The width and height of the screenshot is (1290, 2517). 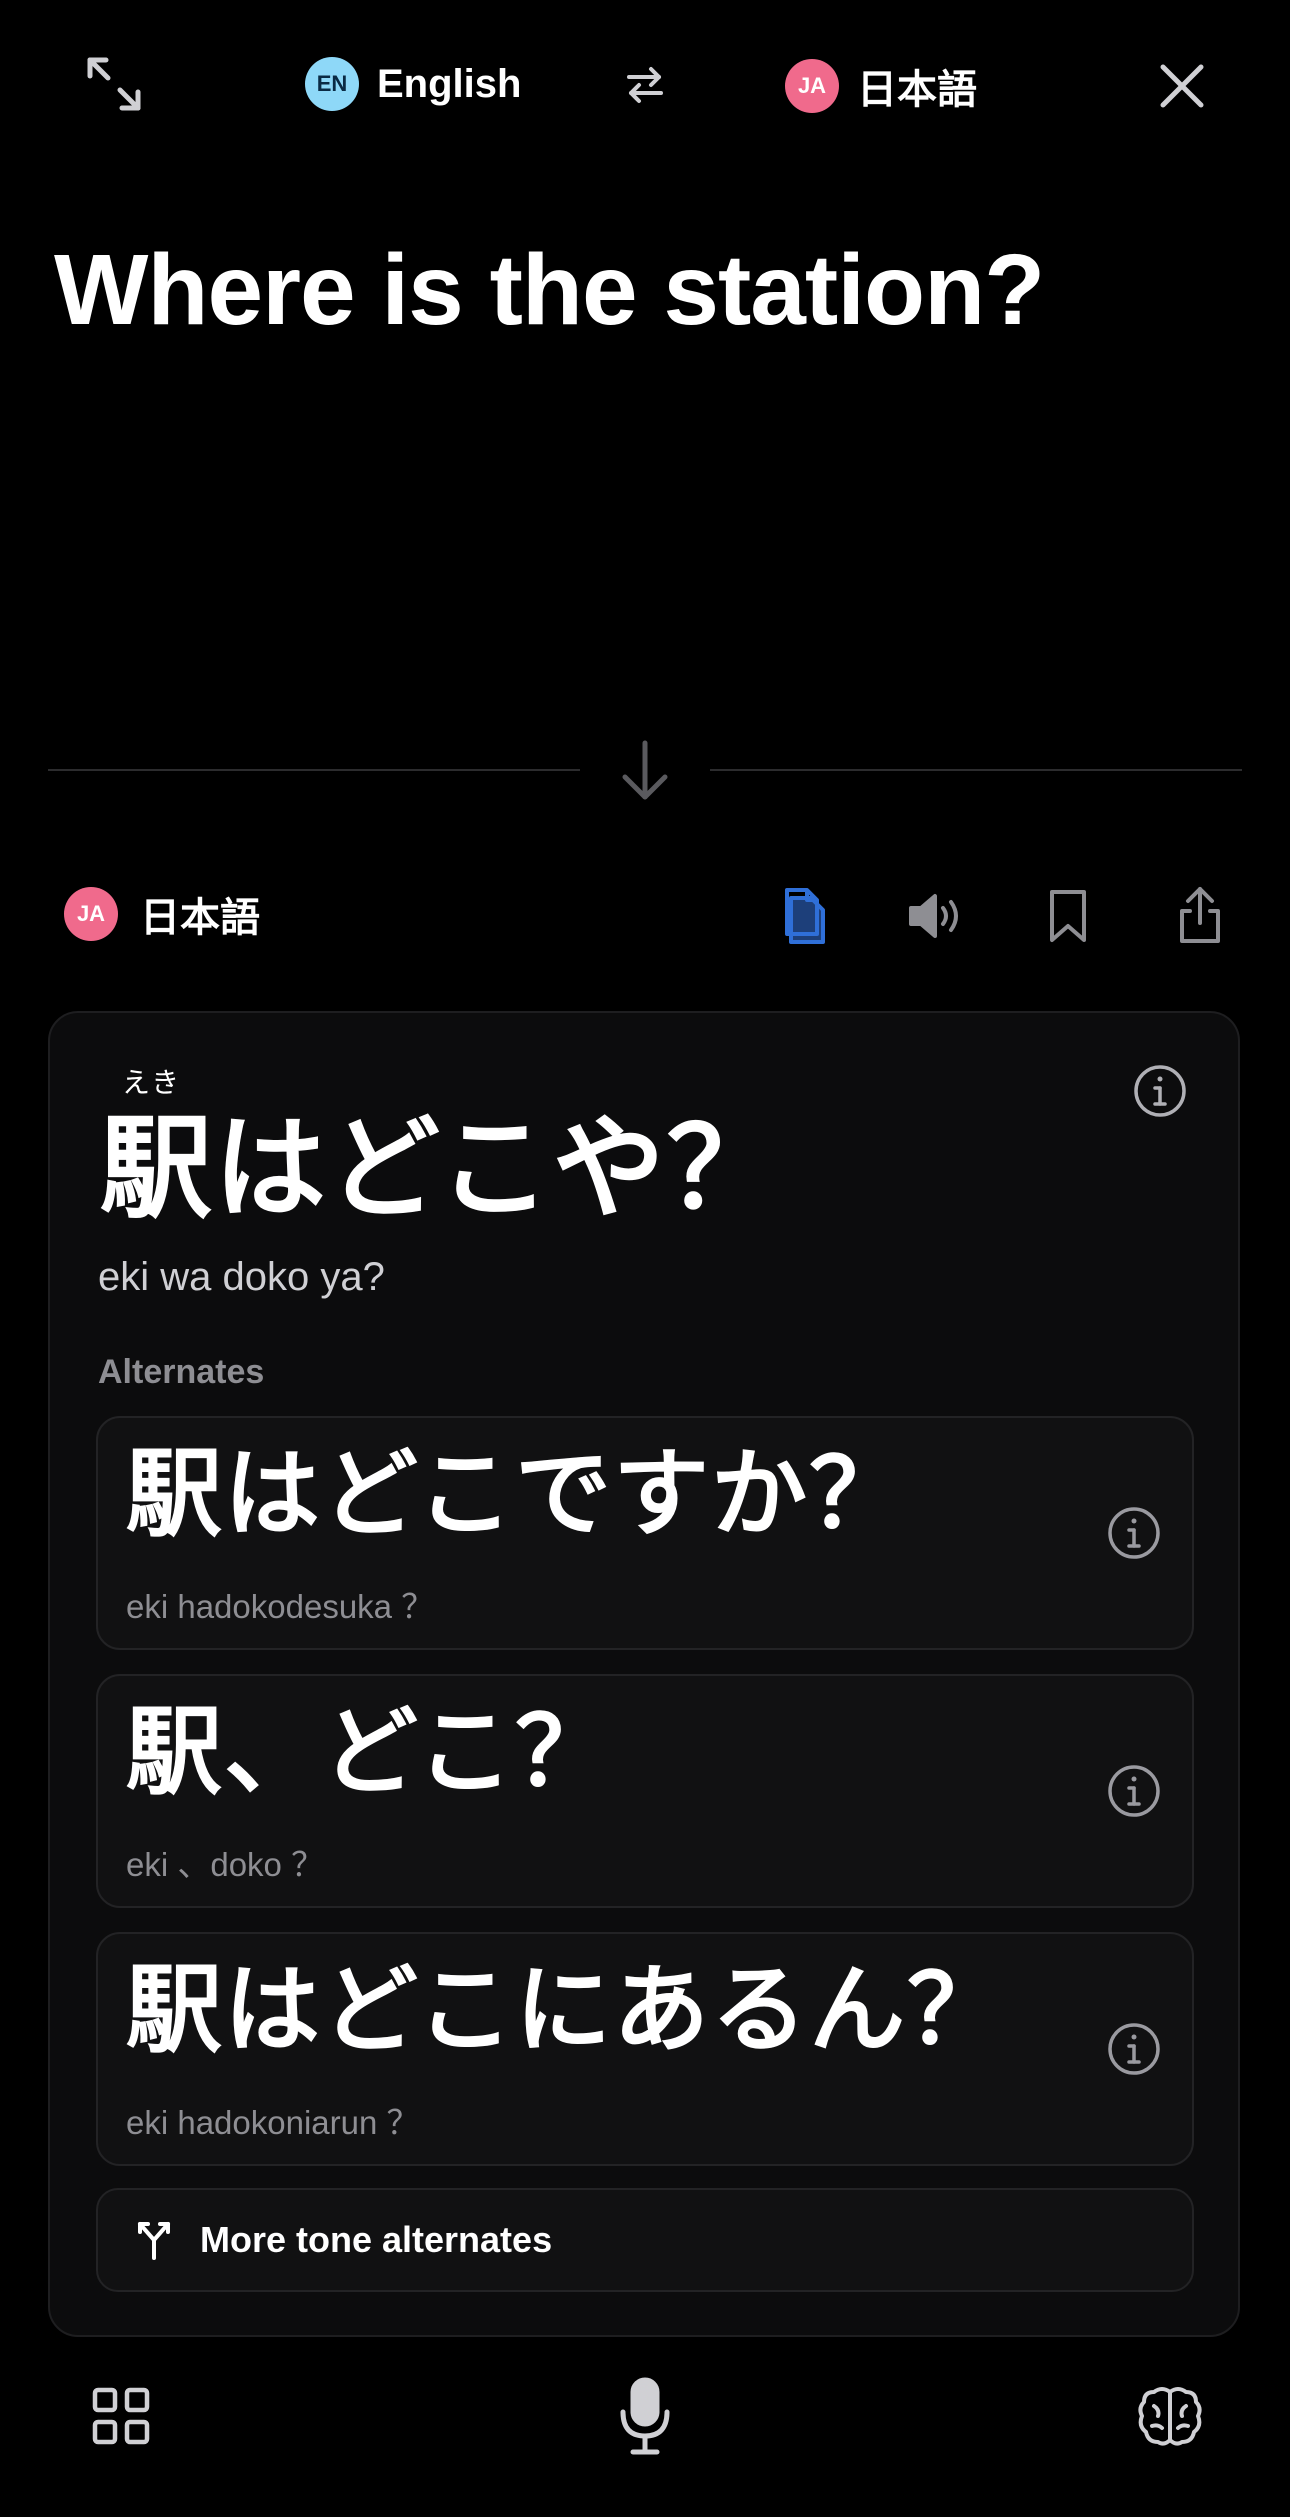 What do you see at coordinates (121, 2416) in the screenshot?
I see `grid-icon` at bounding box center [121, 2416].